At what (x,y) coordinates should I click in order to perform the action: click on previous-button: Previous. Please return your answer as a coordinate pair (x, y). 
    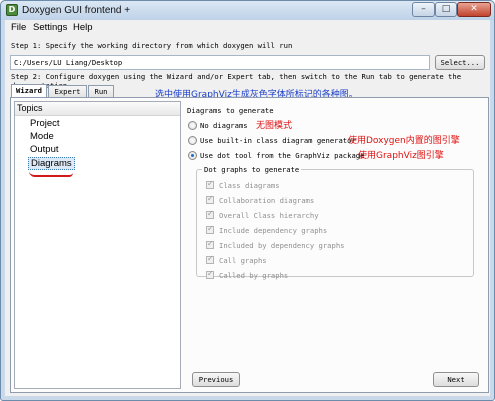
    Looking at the image, I should click on (216, 379).